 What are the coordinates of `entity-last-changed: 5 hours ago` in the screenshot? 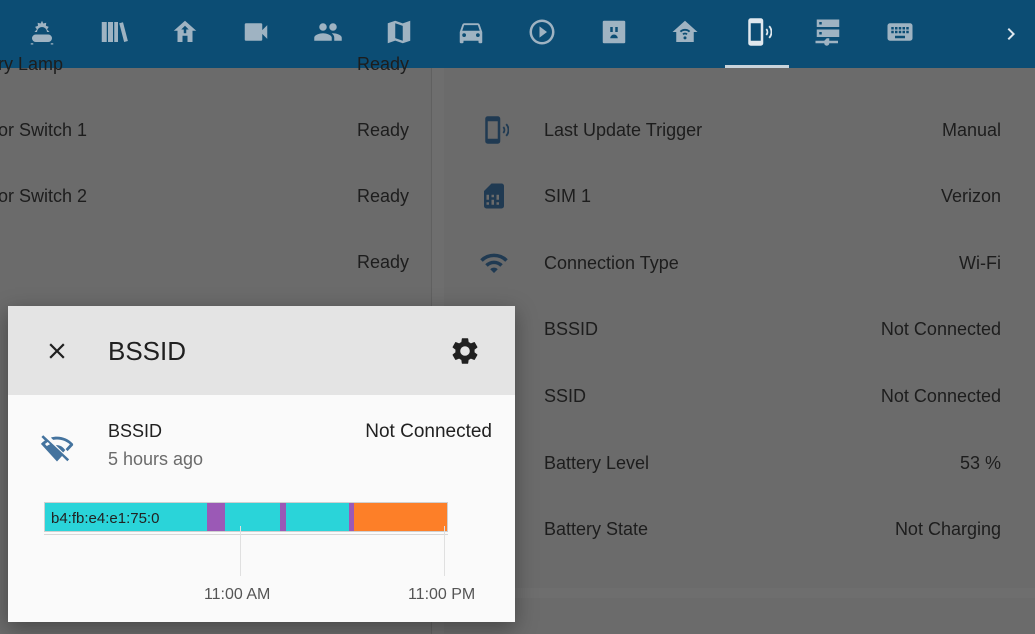 It's located at (156, 459).